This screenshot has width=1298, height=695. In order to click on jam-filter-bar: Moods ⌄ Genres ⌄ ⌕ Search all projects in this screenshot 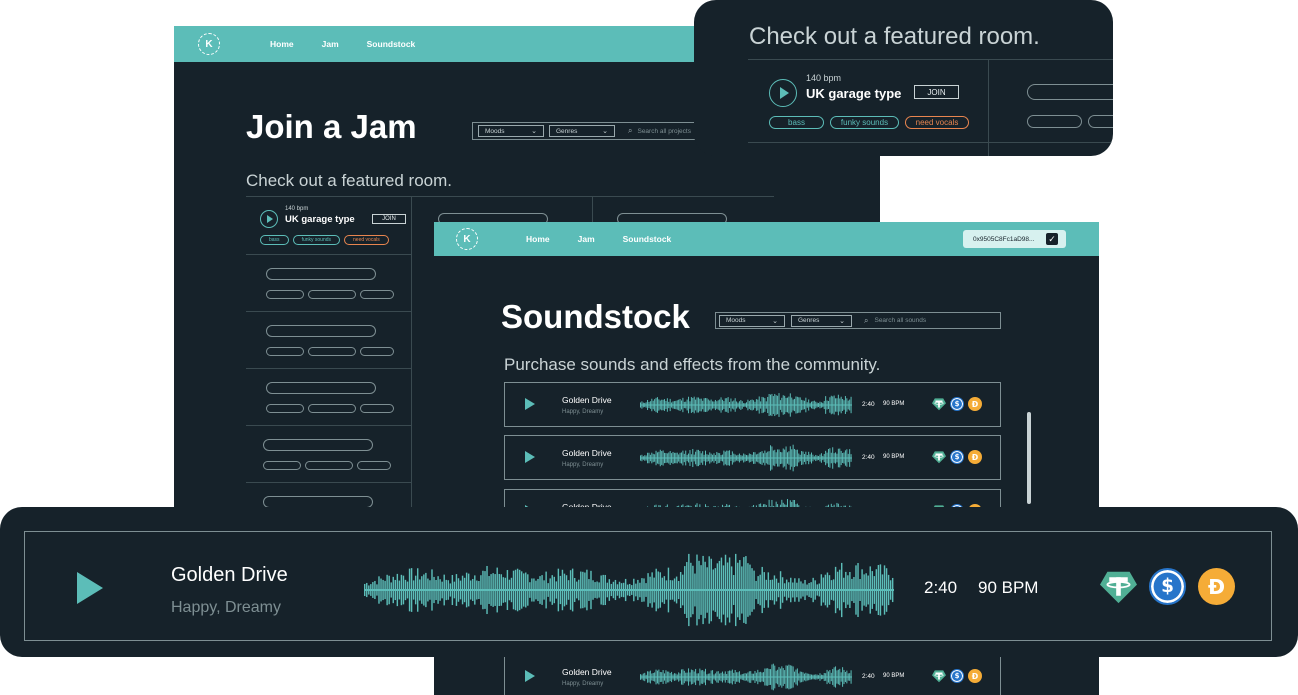, I will do `click(592, 131)`.